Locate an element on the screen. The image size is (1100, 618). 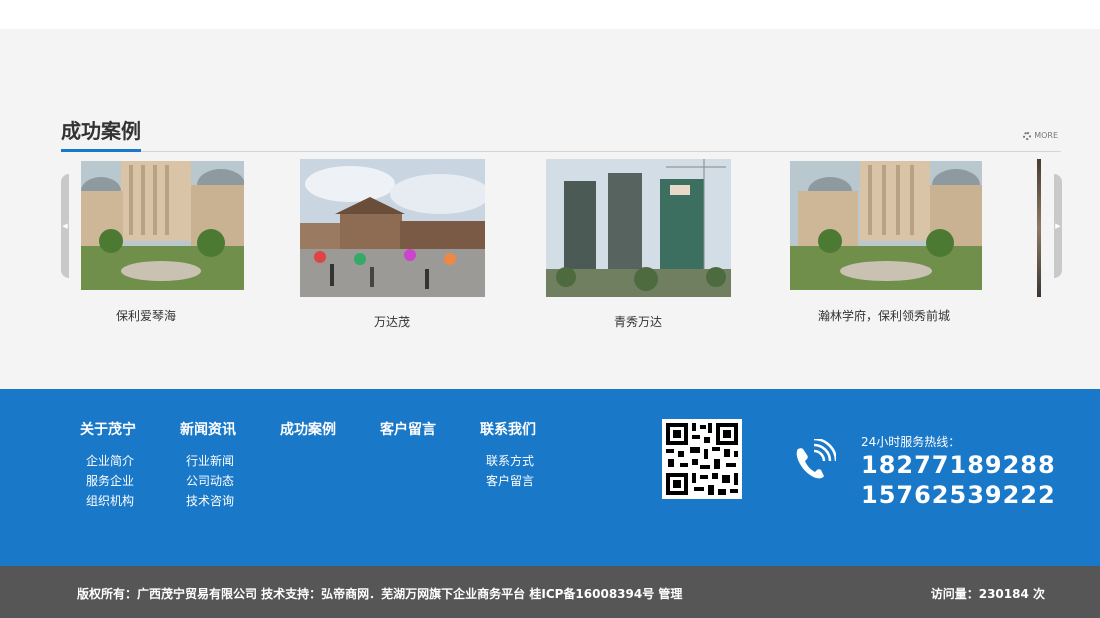
footer-link: 客户留言 is located at coordinates (511, 481).